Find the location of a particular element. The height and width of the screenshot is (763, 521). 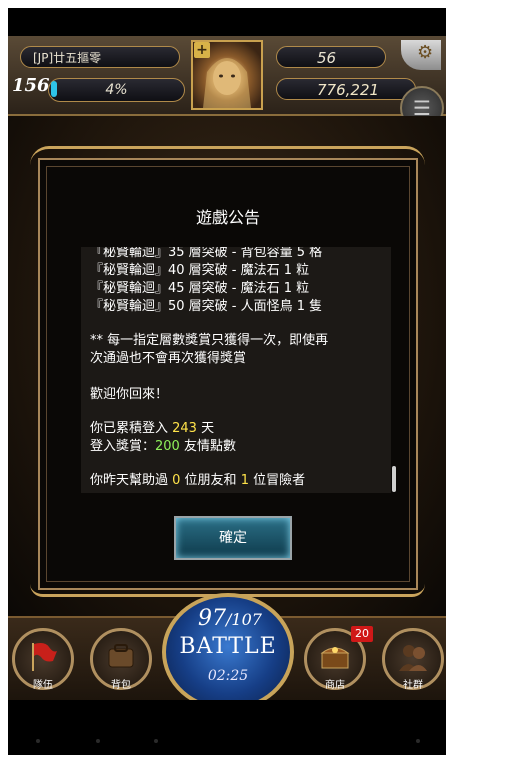

reward-line: 『秘賢輪迴』40 層突破 - 魔法石 1 粒 is located at coordinates (200, 270).